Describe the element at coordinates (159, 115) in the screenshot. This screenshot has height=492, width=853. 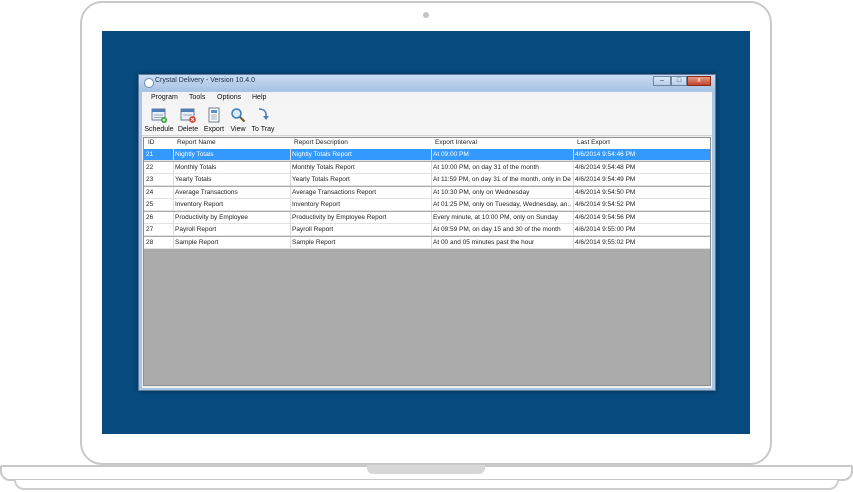
I see `schedule-icon` at that location.